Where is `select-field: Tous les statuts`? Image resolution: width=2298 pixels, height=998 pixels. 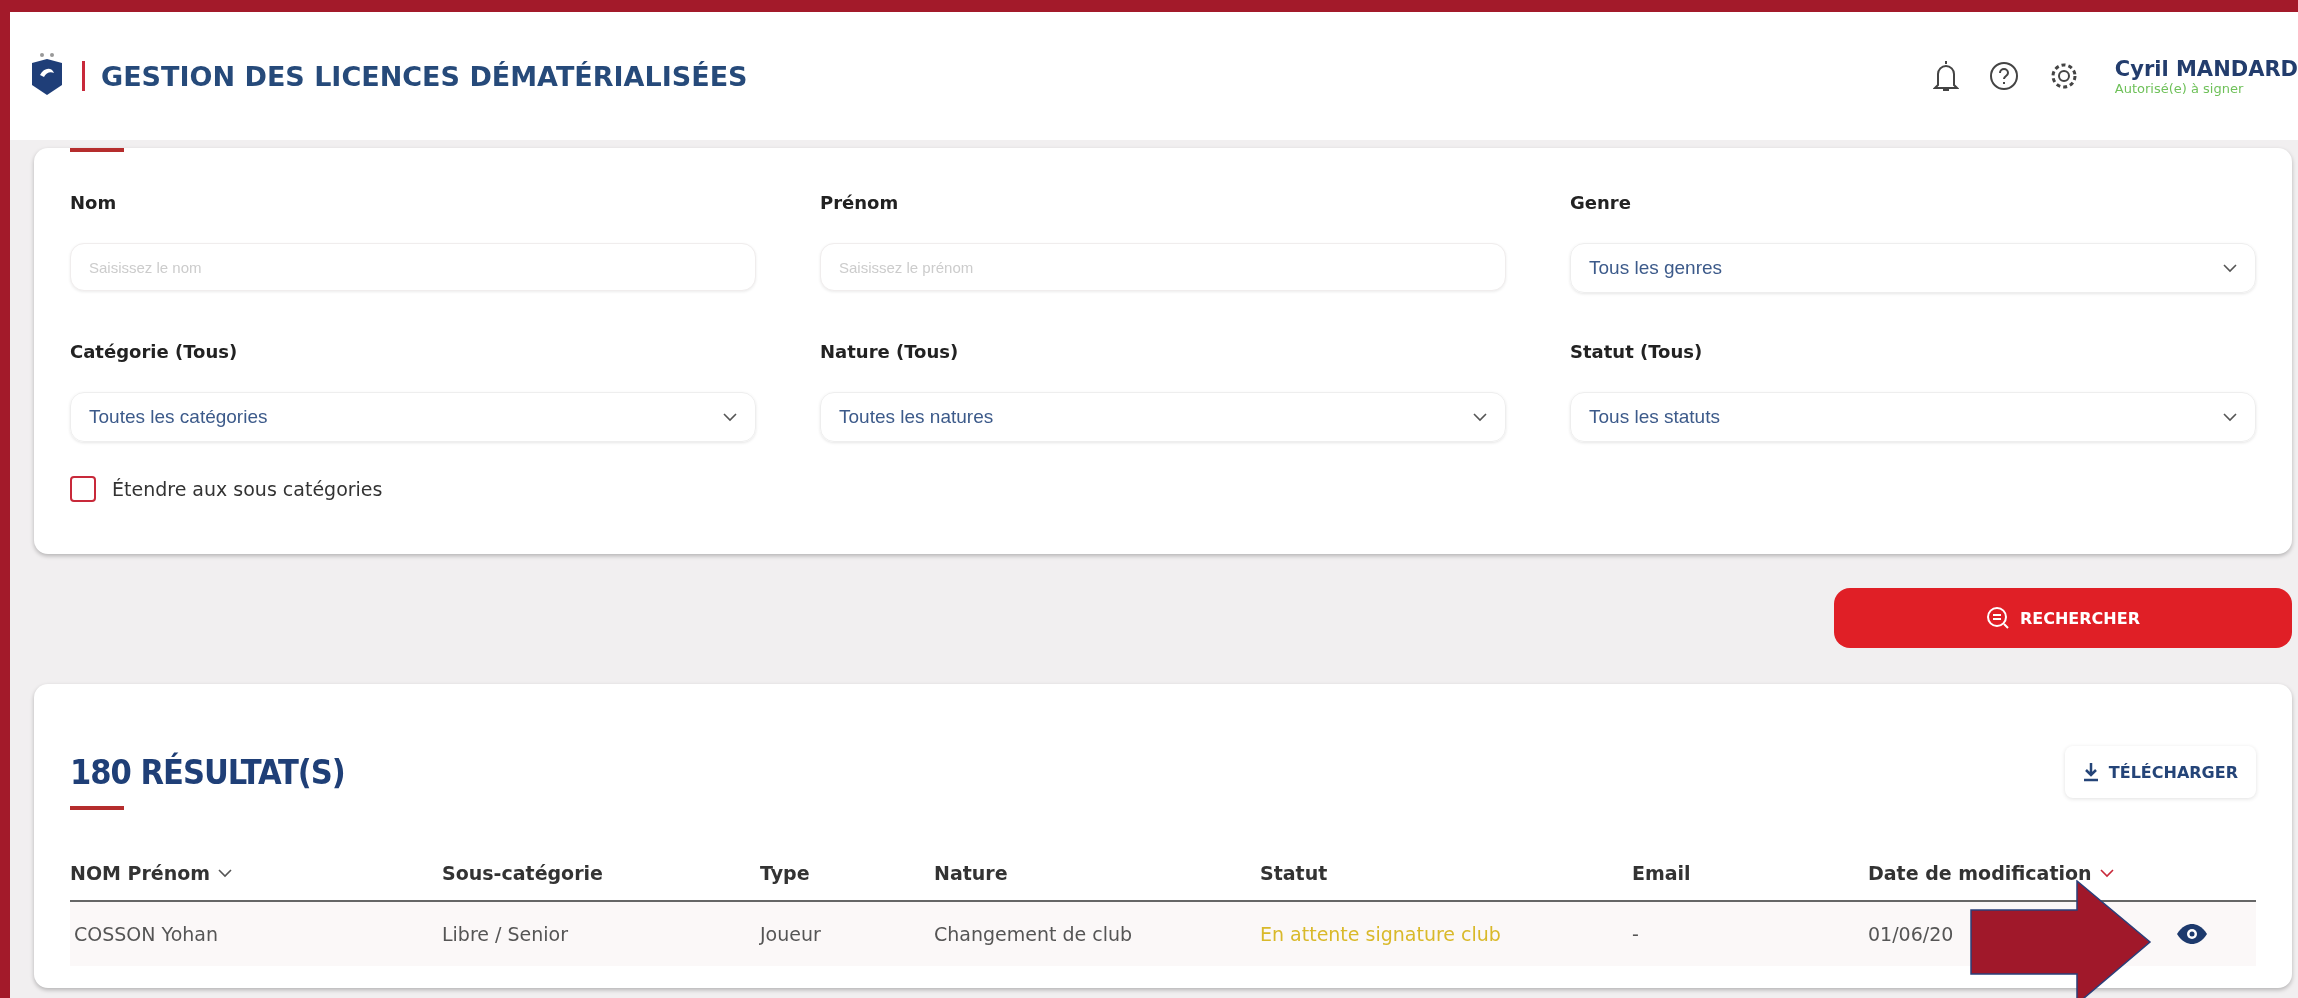 select-field: Tous les statuts is located at coordinates (1913, 417).